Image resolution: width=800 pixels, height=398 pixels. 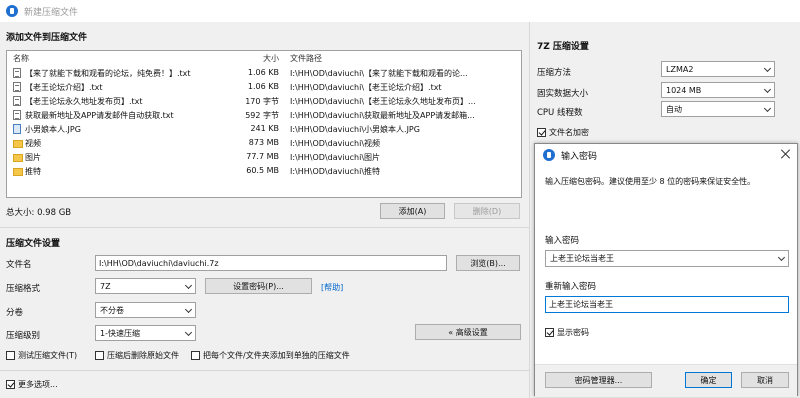 What do you see at coordinates (684, 90) in the screenshot?
I see `dictionary-select-value: 1024 MB` at bounding box center [684, 90].